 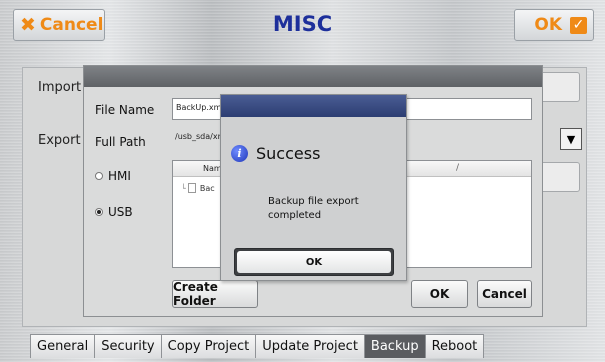 I want to click on info-icon: i, so click(x=239, y=153).